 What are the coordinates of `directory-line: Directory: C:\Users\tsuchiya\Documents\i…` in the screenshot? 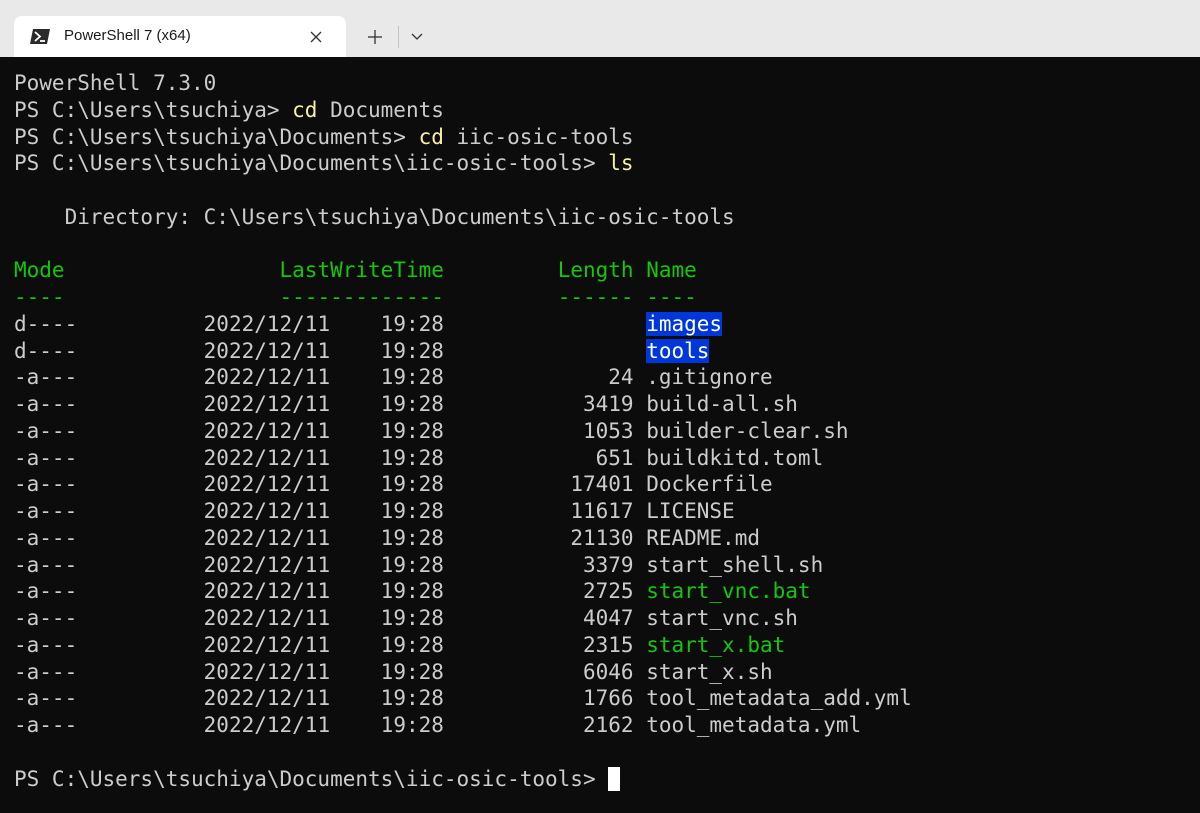 It's located at (374, 216).